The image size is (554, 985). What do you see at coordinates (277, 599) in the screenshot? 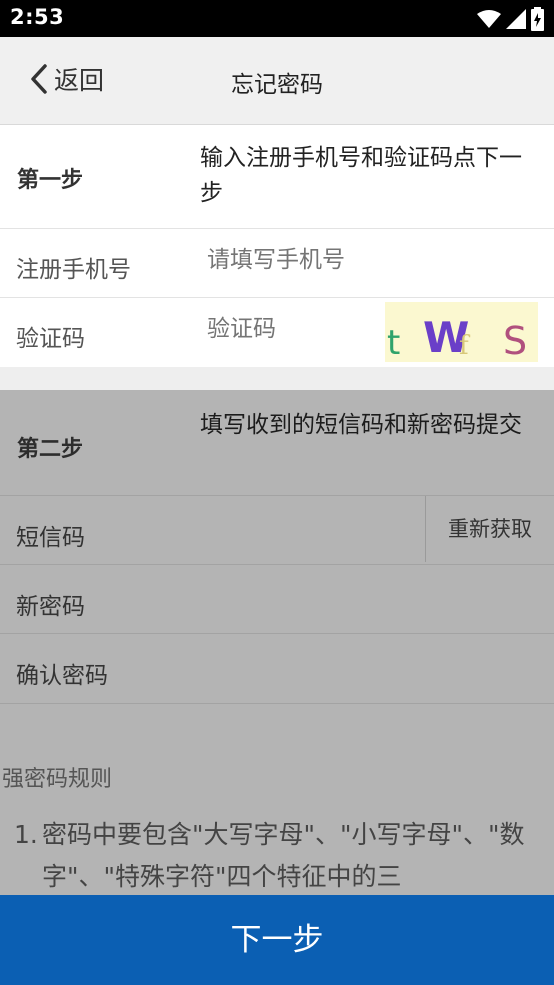
I see `new-password-row: 新密码` at bounding box center [277, 599].